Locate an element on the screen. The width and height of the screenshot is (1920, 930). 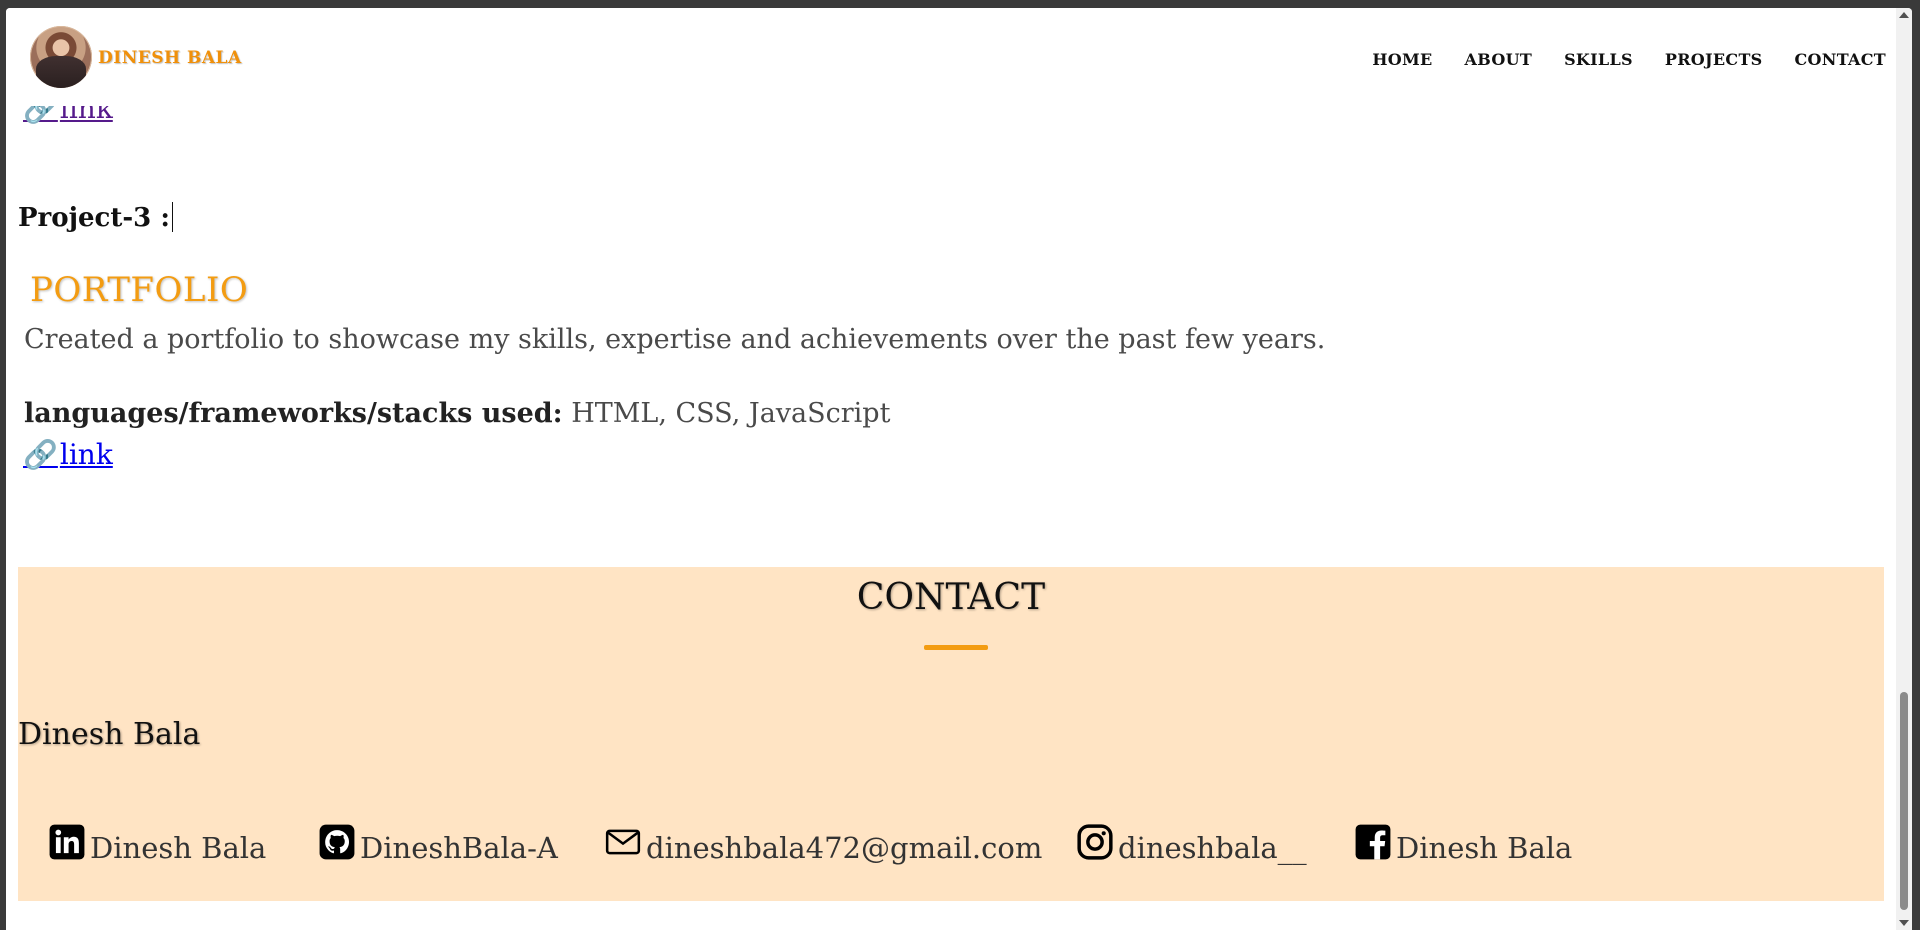
social-email: dineshbala472@gmail.com is located at coordinates (823, 848).